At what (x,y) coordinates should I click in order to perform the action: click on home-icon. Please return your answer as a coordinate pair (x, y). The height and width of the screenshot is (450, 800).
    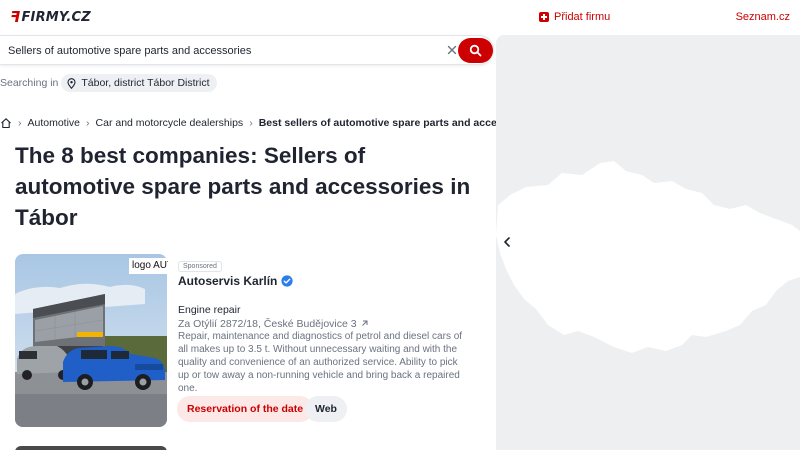
    Looking at the image, I should click on (6, 123).